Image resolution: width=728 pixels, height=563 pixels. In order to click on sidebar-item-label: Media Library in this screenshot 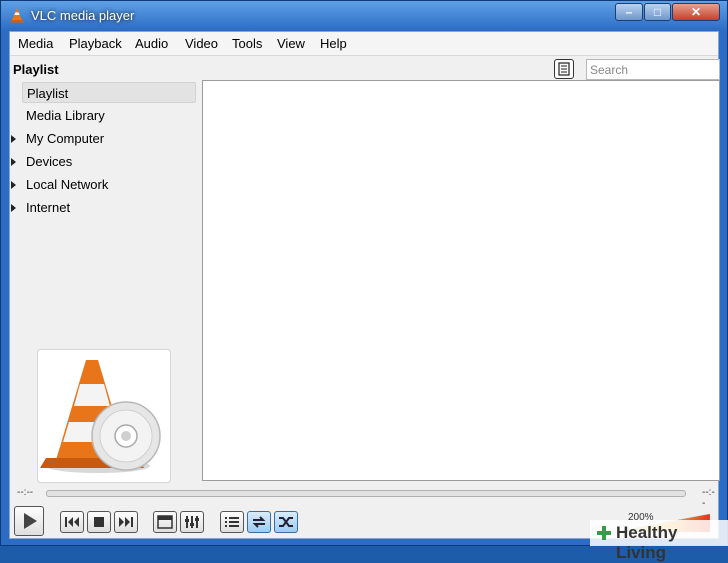, I will do `click(65, 115)`.